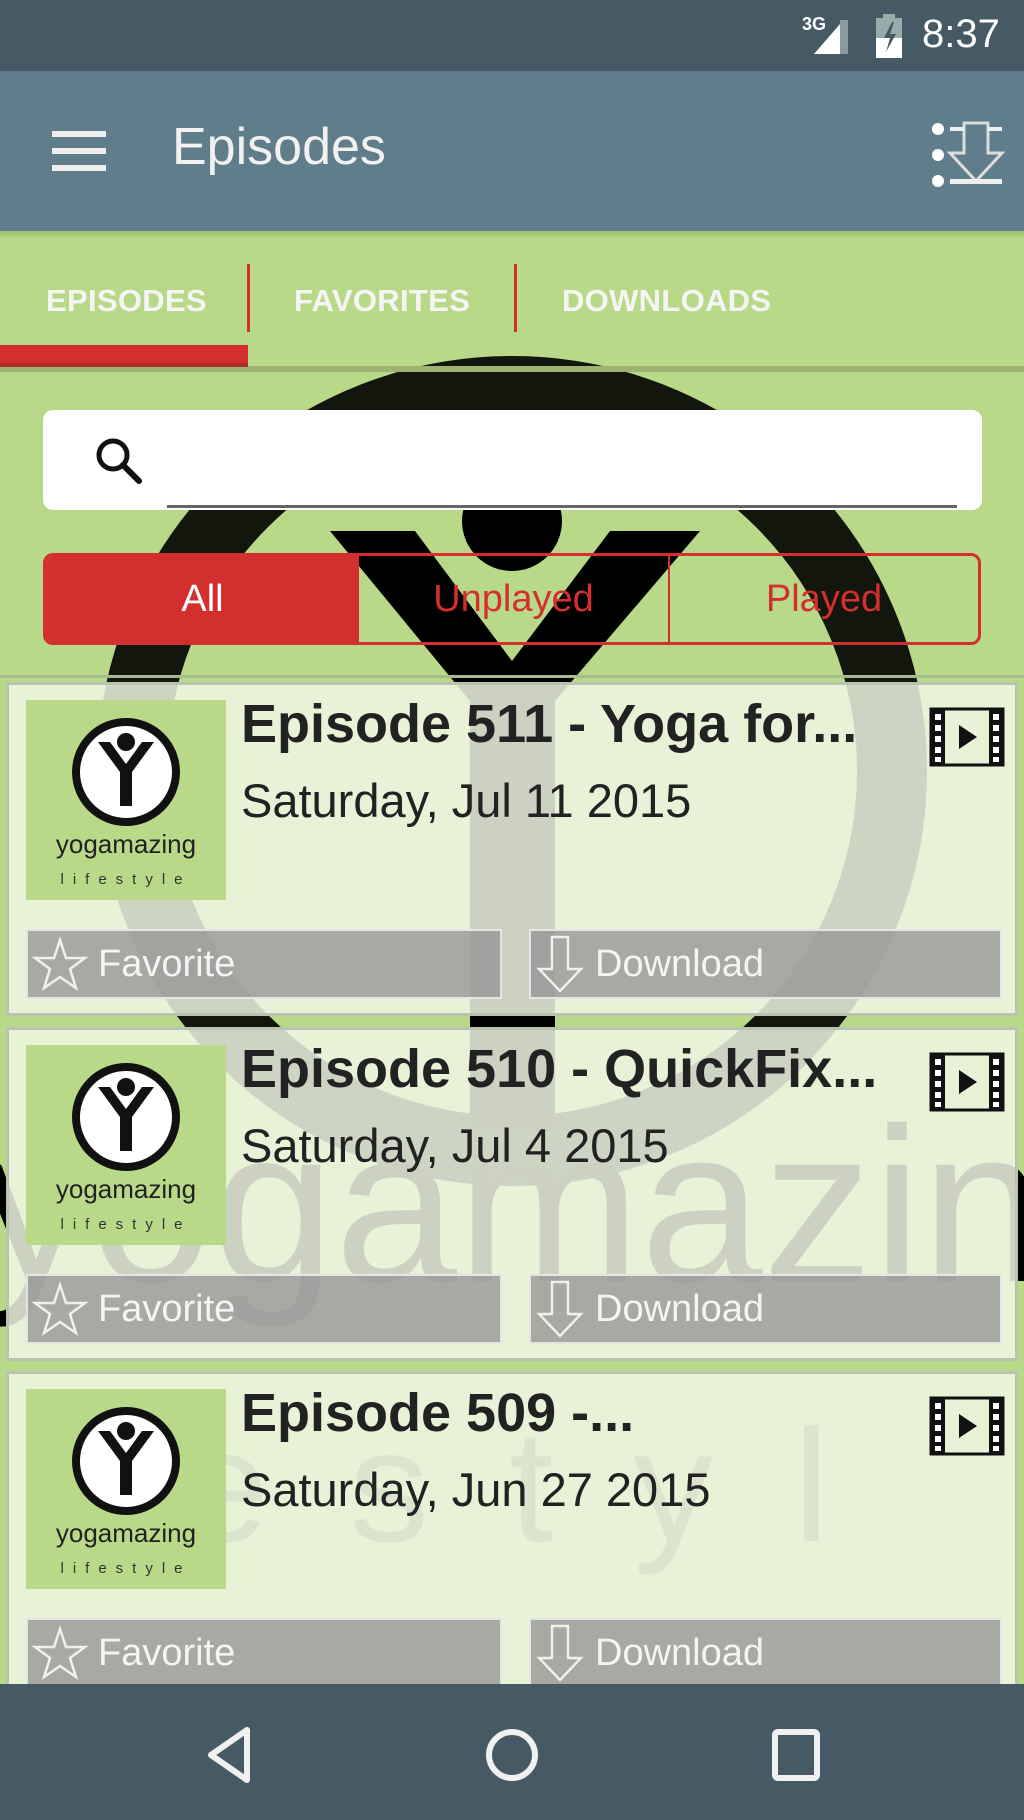  I want to click on filter-played: Played, so click(824, 599).